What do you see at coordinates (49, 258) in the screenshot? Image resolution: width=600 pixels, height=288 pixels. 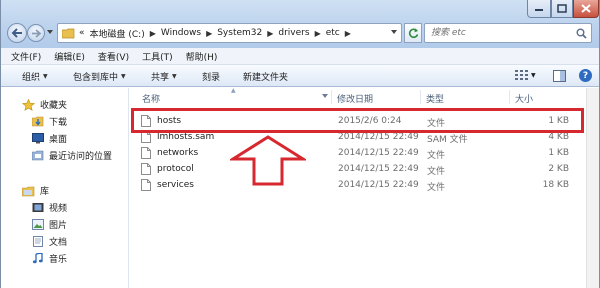 I see `nav-music: 音乐` at bounding box center [49, 258].